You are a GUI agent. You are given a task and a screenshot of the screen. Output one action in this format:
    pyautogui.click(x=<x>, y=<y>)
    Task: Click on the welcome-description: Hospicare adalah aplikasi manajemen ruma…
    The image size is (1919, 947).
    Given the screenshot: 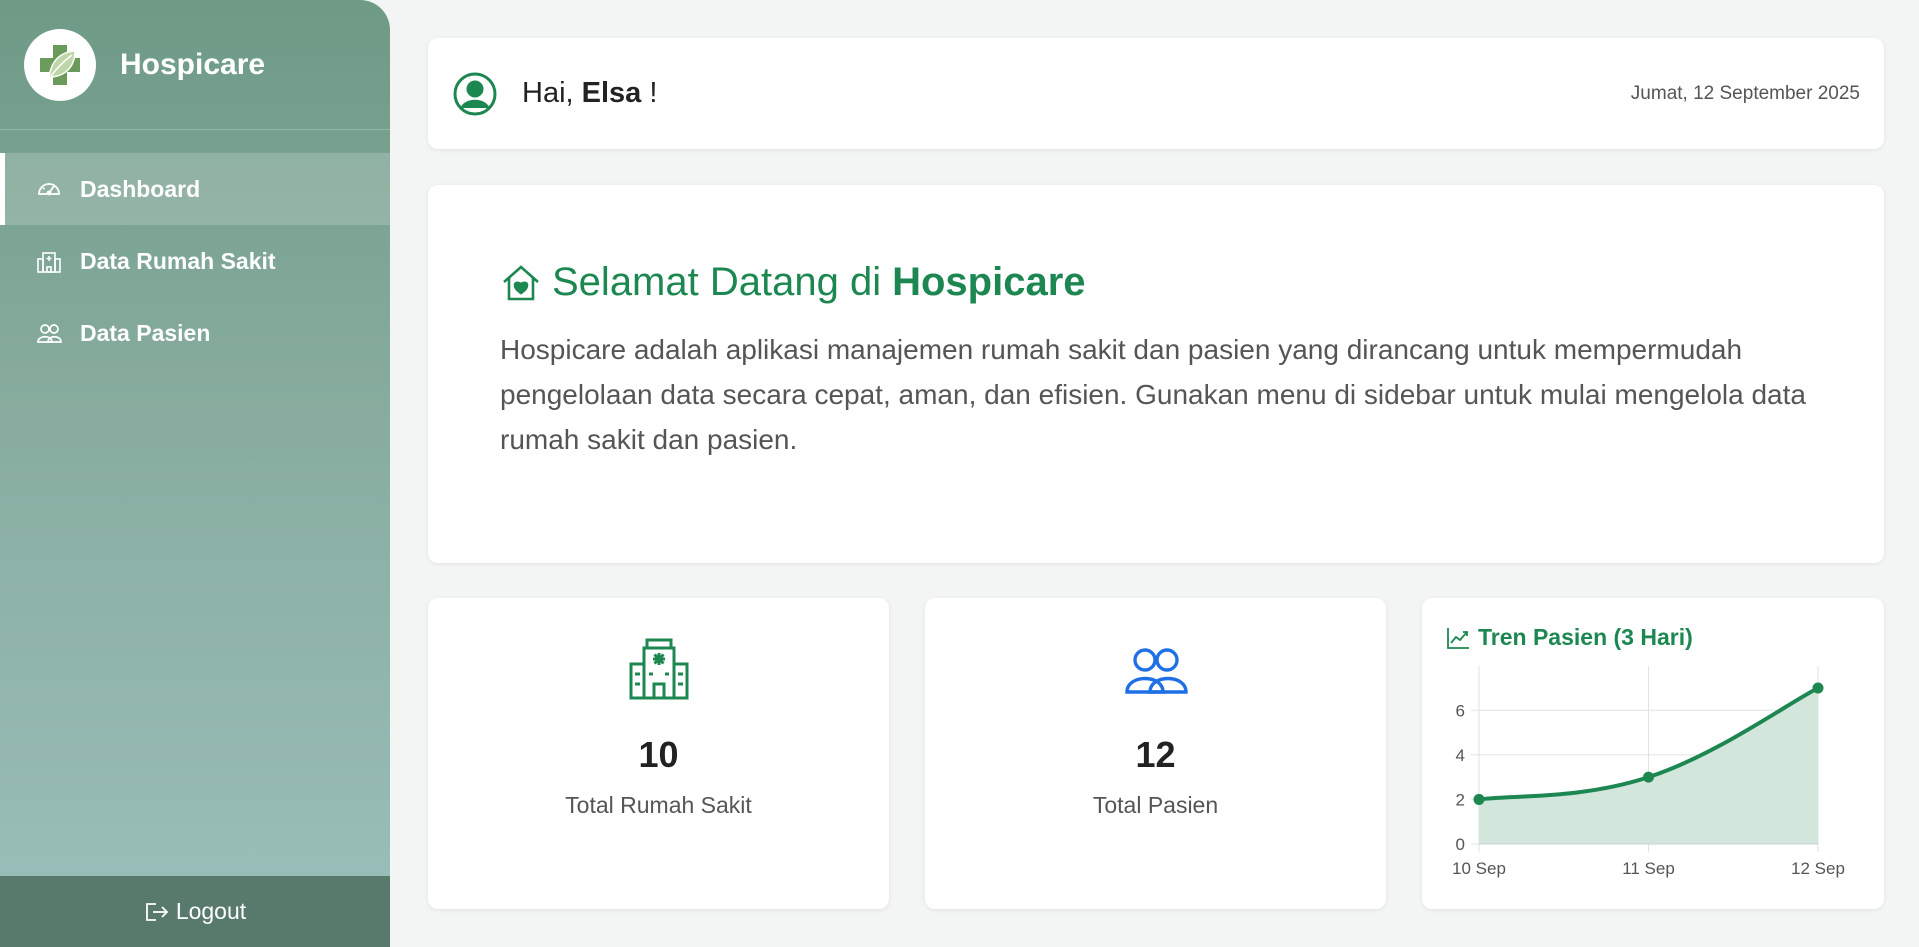 What is the action you would take?
    pyautogui.click(x=1153, y=394)
    